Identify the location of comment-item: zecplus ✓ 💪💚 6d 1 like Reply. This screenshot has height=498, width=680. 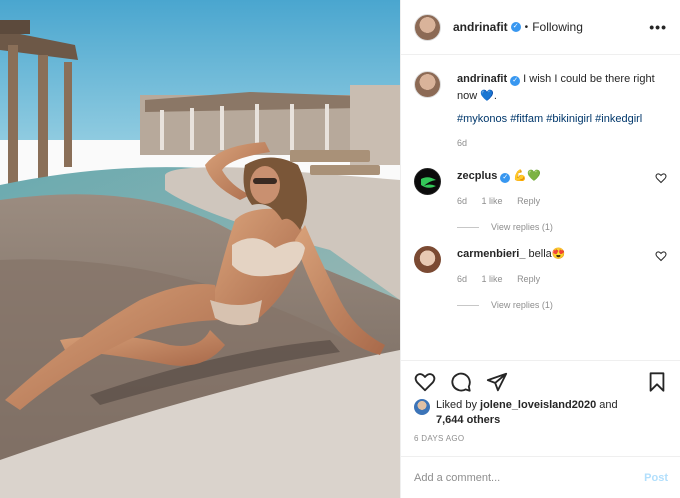
(540, 189).